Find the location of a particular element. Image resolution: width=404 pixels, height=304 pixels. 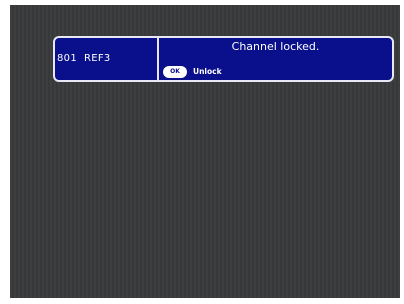

unlock-label: Unlock is located at coordinates (207, 71).